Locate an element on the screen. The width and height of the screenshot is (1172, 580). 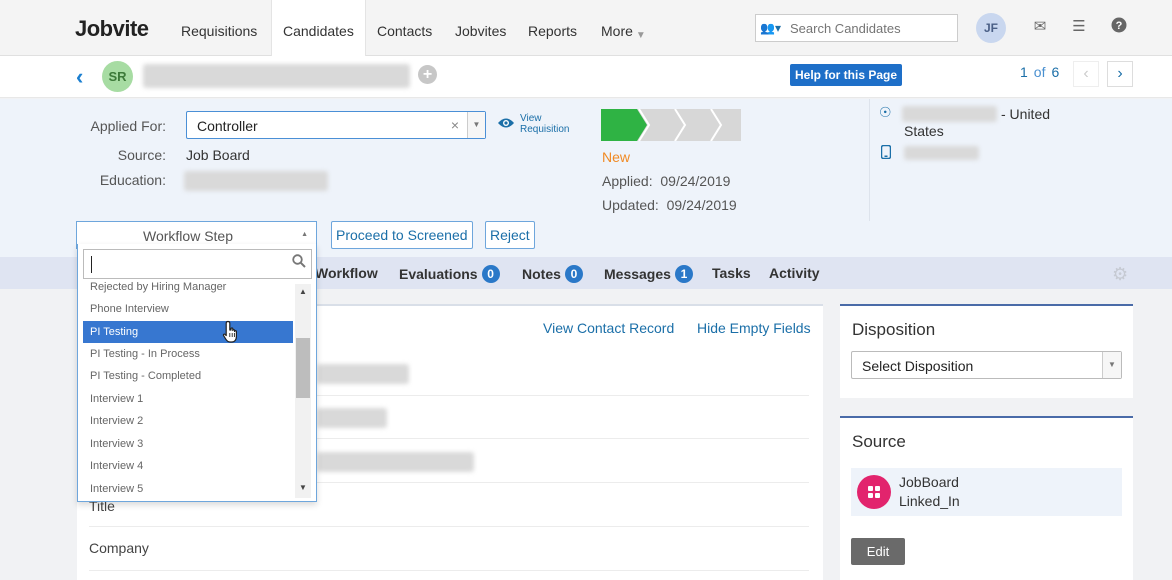
notes-count-badge: 0 is located at coordinates (573, 274).